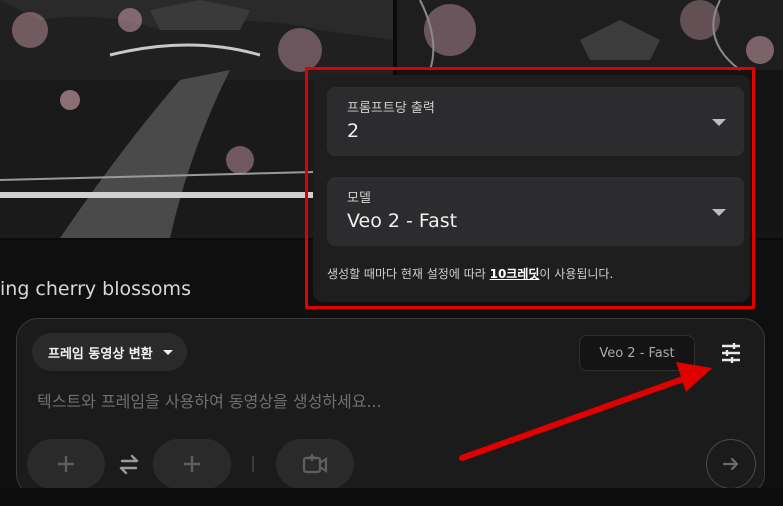 This screenshot has width=783, height=506. I want to click on add-video-button, so click(315, 464).